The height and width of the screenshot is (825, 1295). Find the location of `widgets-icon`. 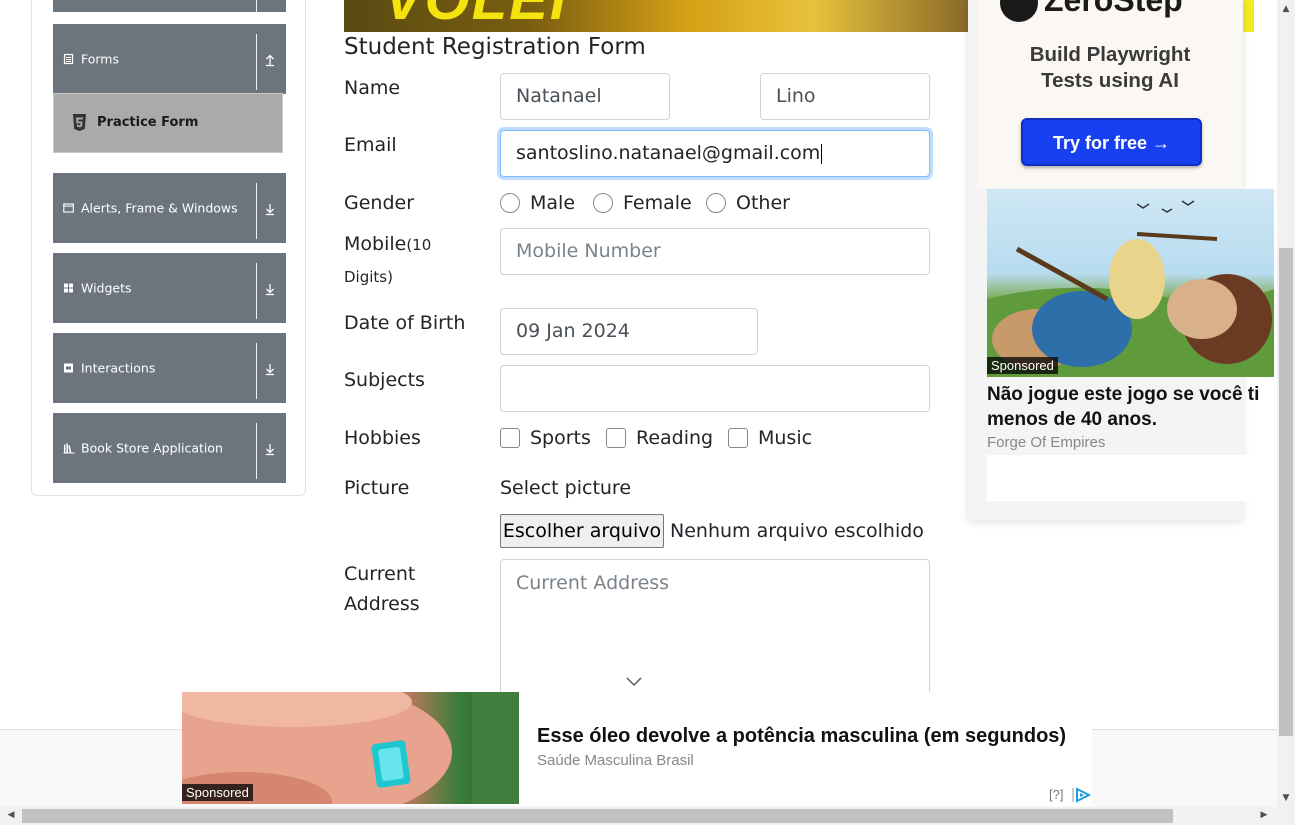

widgets-icon is located at coordinates (68, 288).